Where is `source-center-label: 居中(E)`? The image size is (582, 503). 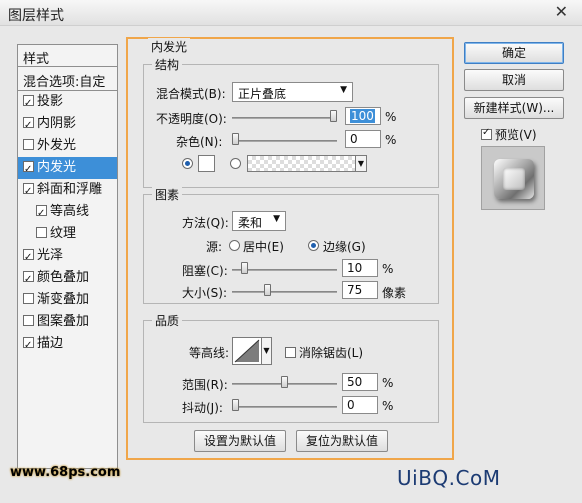 source-center-label: 居中(E) is located at coordinates (263, 246).